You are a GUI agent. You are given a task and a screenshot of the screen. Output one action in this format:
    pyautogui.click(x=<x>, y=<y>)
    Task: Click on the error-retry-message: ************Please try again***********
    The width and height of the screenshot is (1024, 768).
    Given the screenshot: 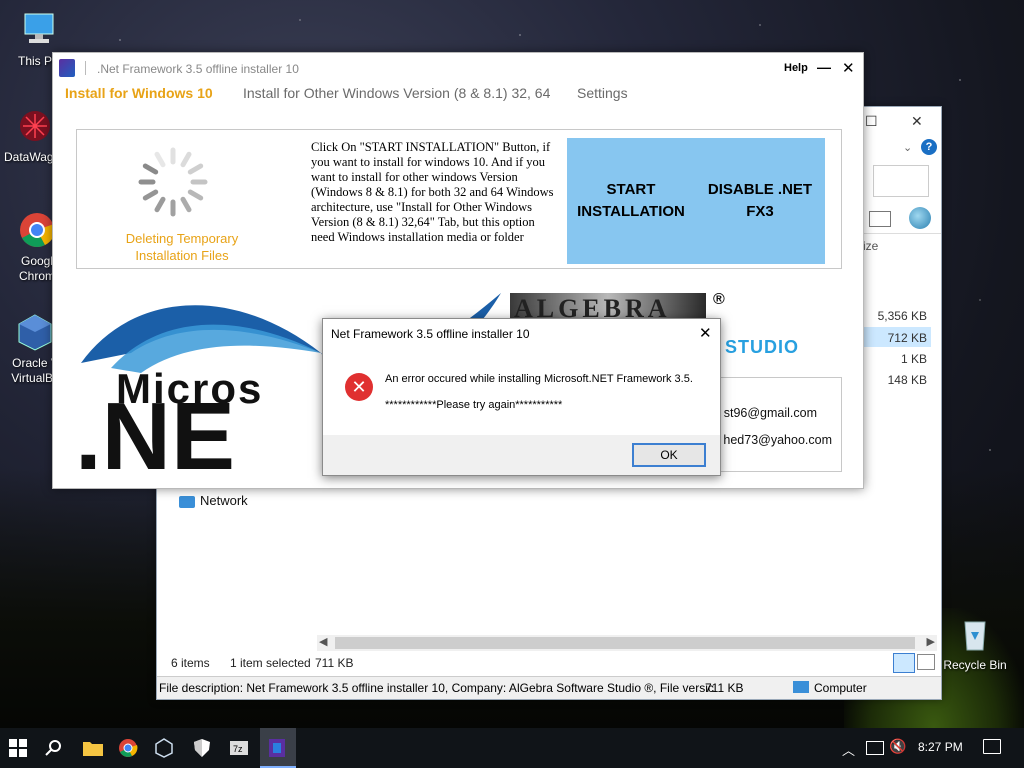 What is the action you would take?
    pyautogui.click(x=474, y=405)
    